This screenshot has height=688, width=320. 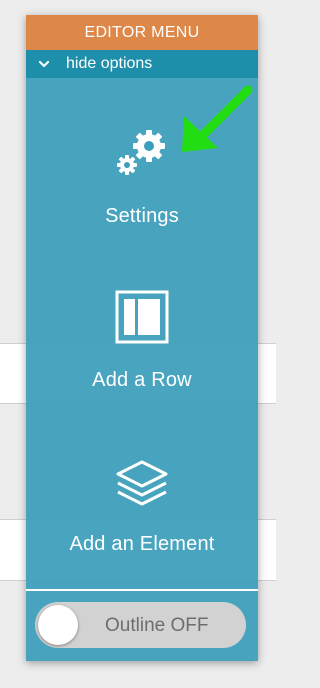 I want to click on editor-menu-title: EDITOR MENU, so click(x=142, y=32).